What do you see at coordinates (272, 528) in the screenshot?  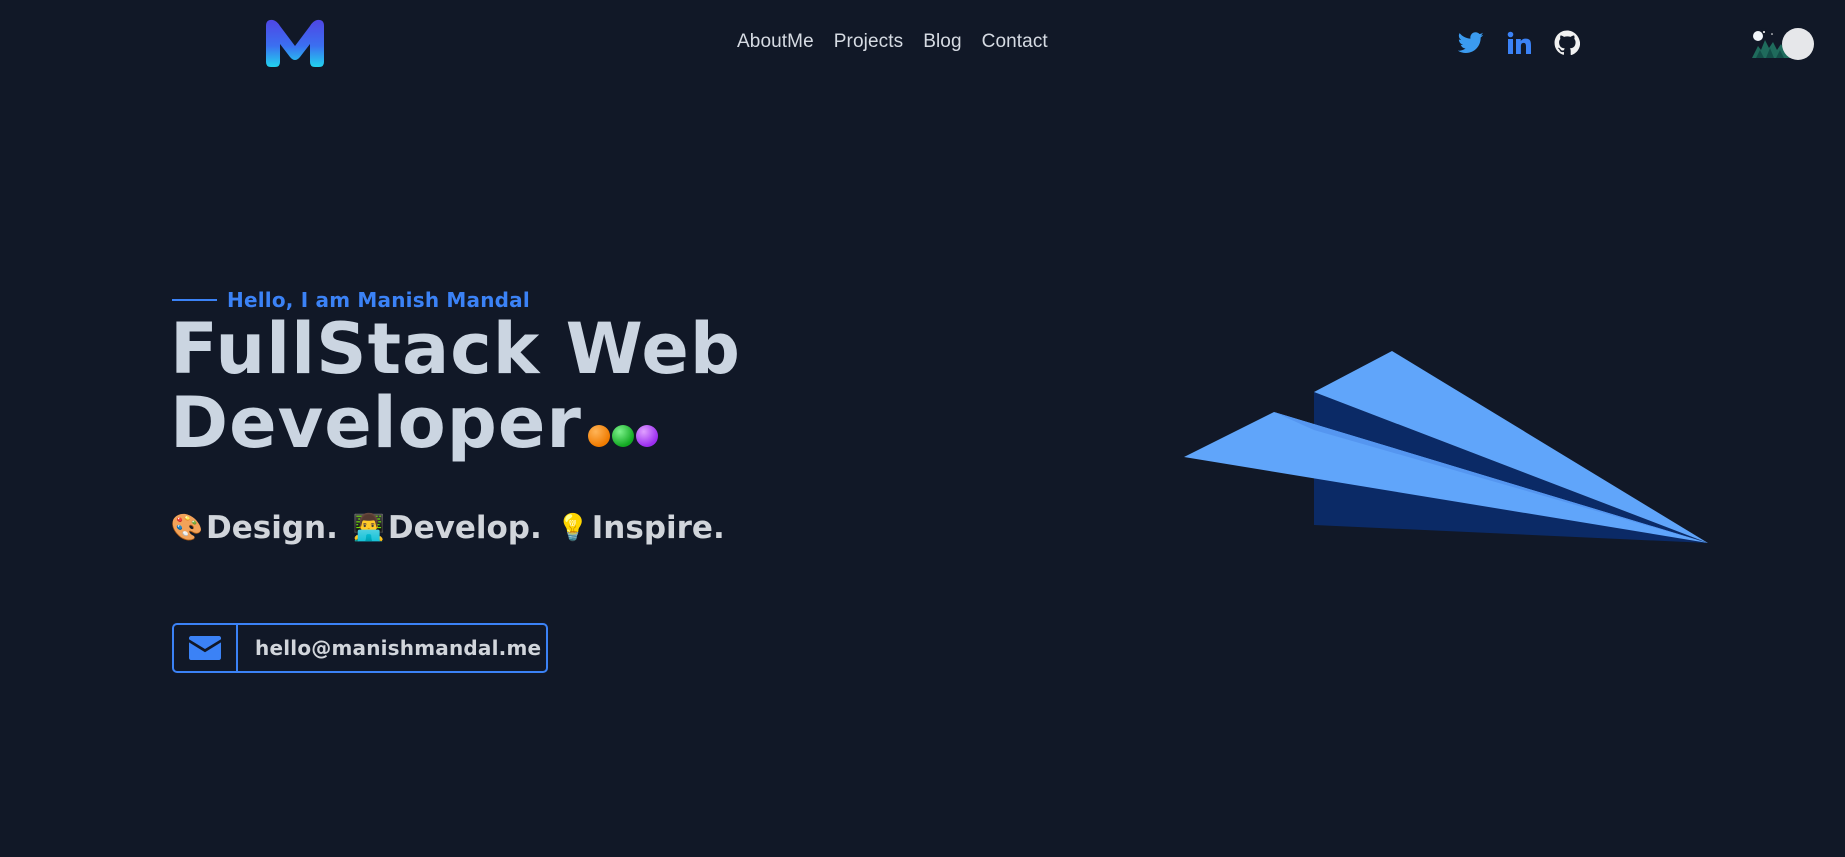 I see `tagline-design: Design.` at bounding box center [272, 528].